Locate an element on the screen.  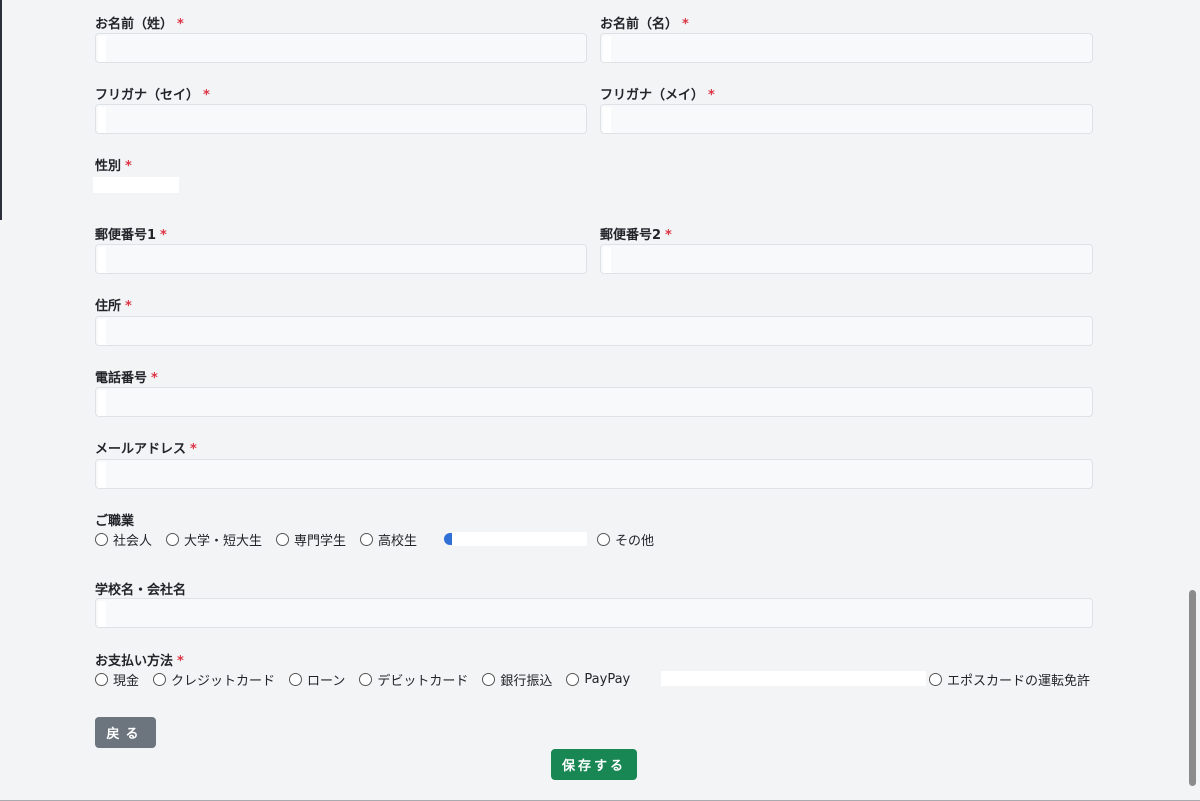
save-button: 保存する is located at coordinates (594, 764).